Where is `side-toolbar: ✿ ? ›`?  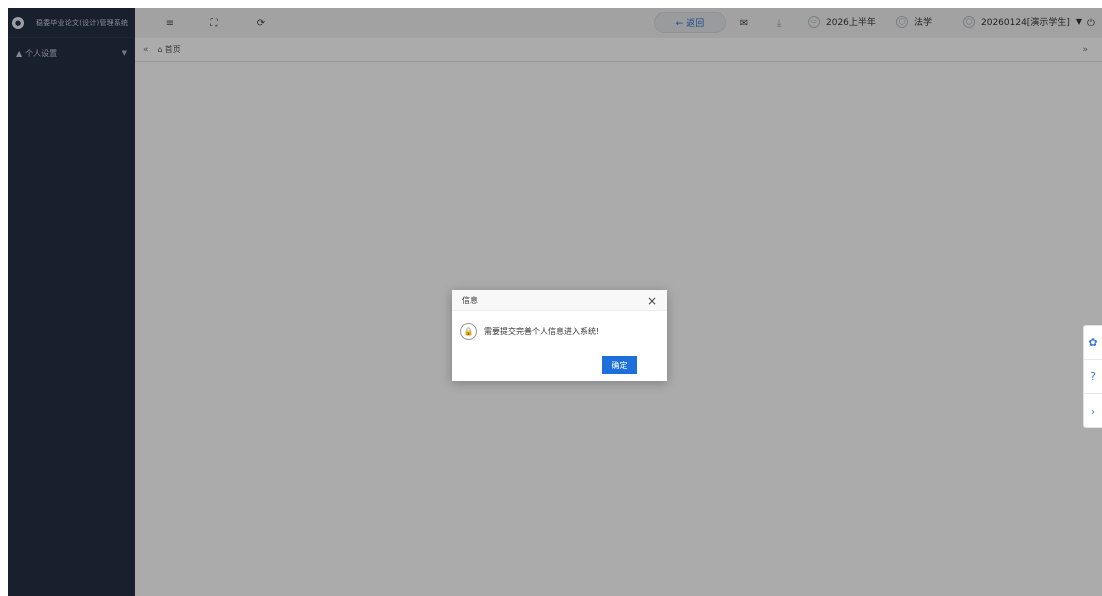 side-toolbar: ✿ ? › is located at coordinates (1092, 376).